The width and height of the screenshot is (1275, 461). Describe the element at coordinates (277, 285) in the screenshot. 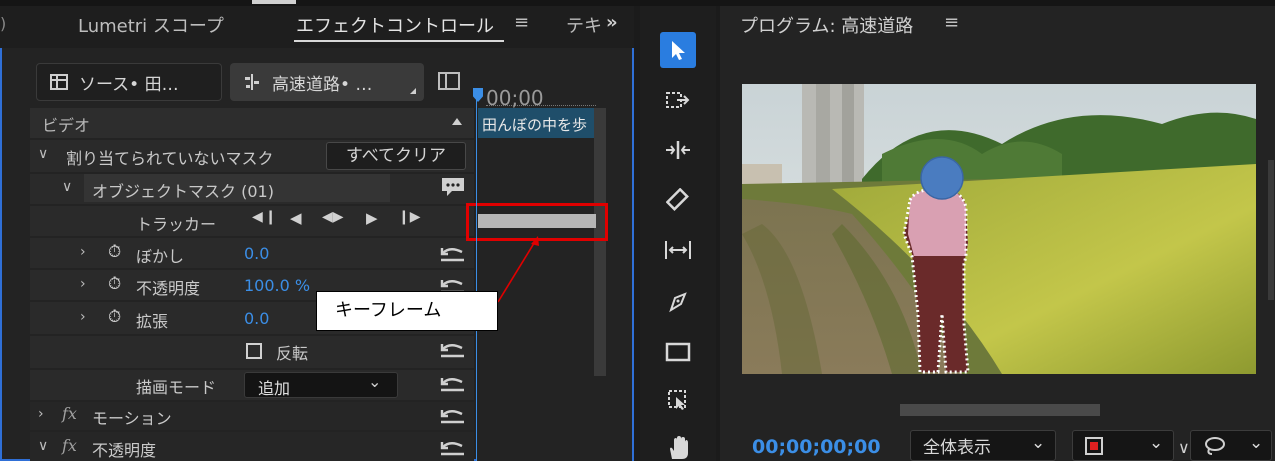

I see `opacity-value: 100.0 %` at that location.